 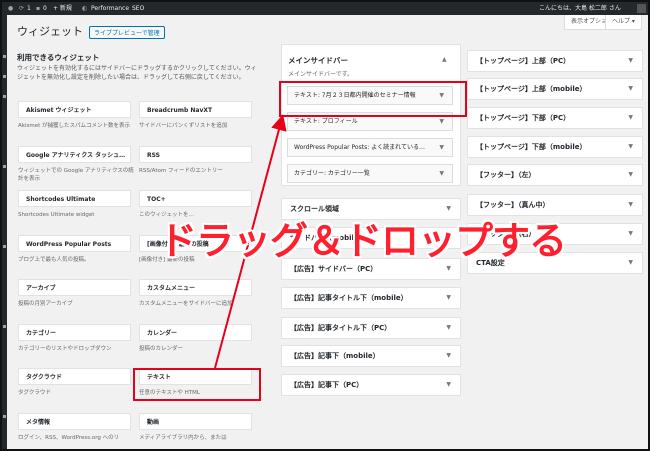 What do you see at coordinates (363, 241) in the screenshot?
I see `drag-and-drop-annotation: ドラッグ＆ドロップする` at bounding box center [363, 241].